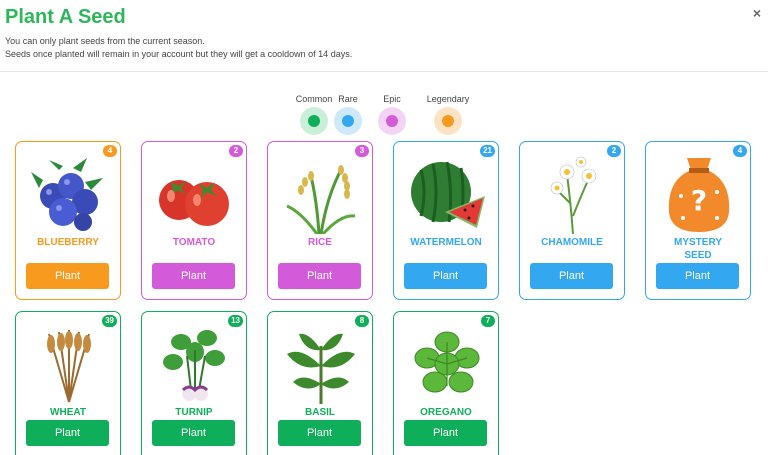 The image size is (768, 455). Describe the element at coordinates (194, 412) in the screenshot. I see `seed-name: TURNIP` at that location.